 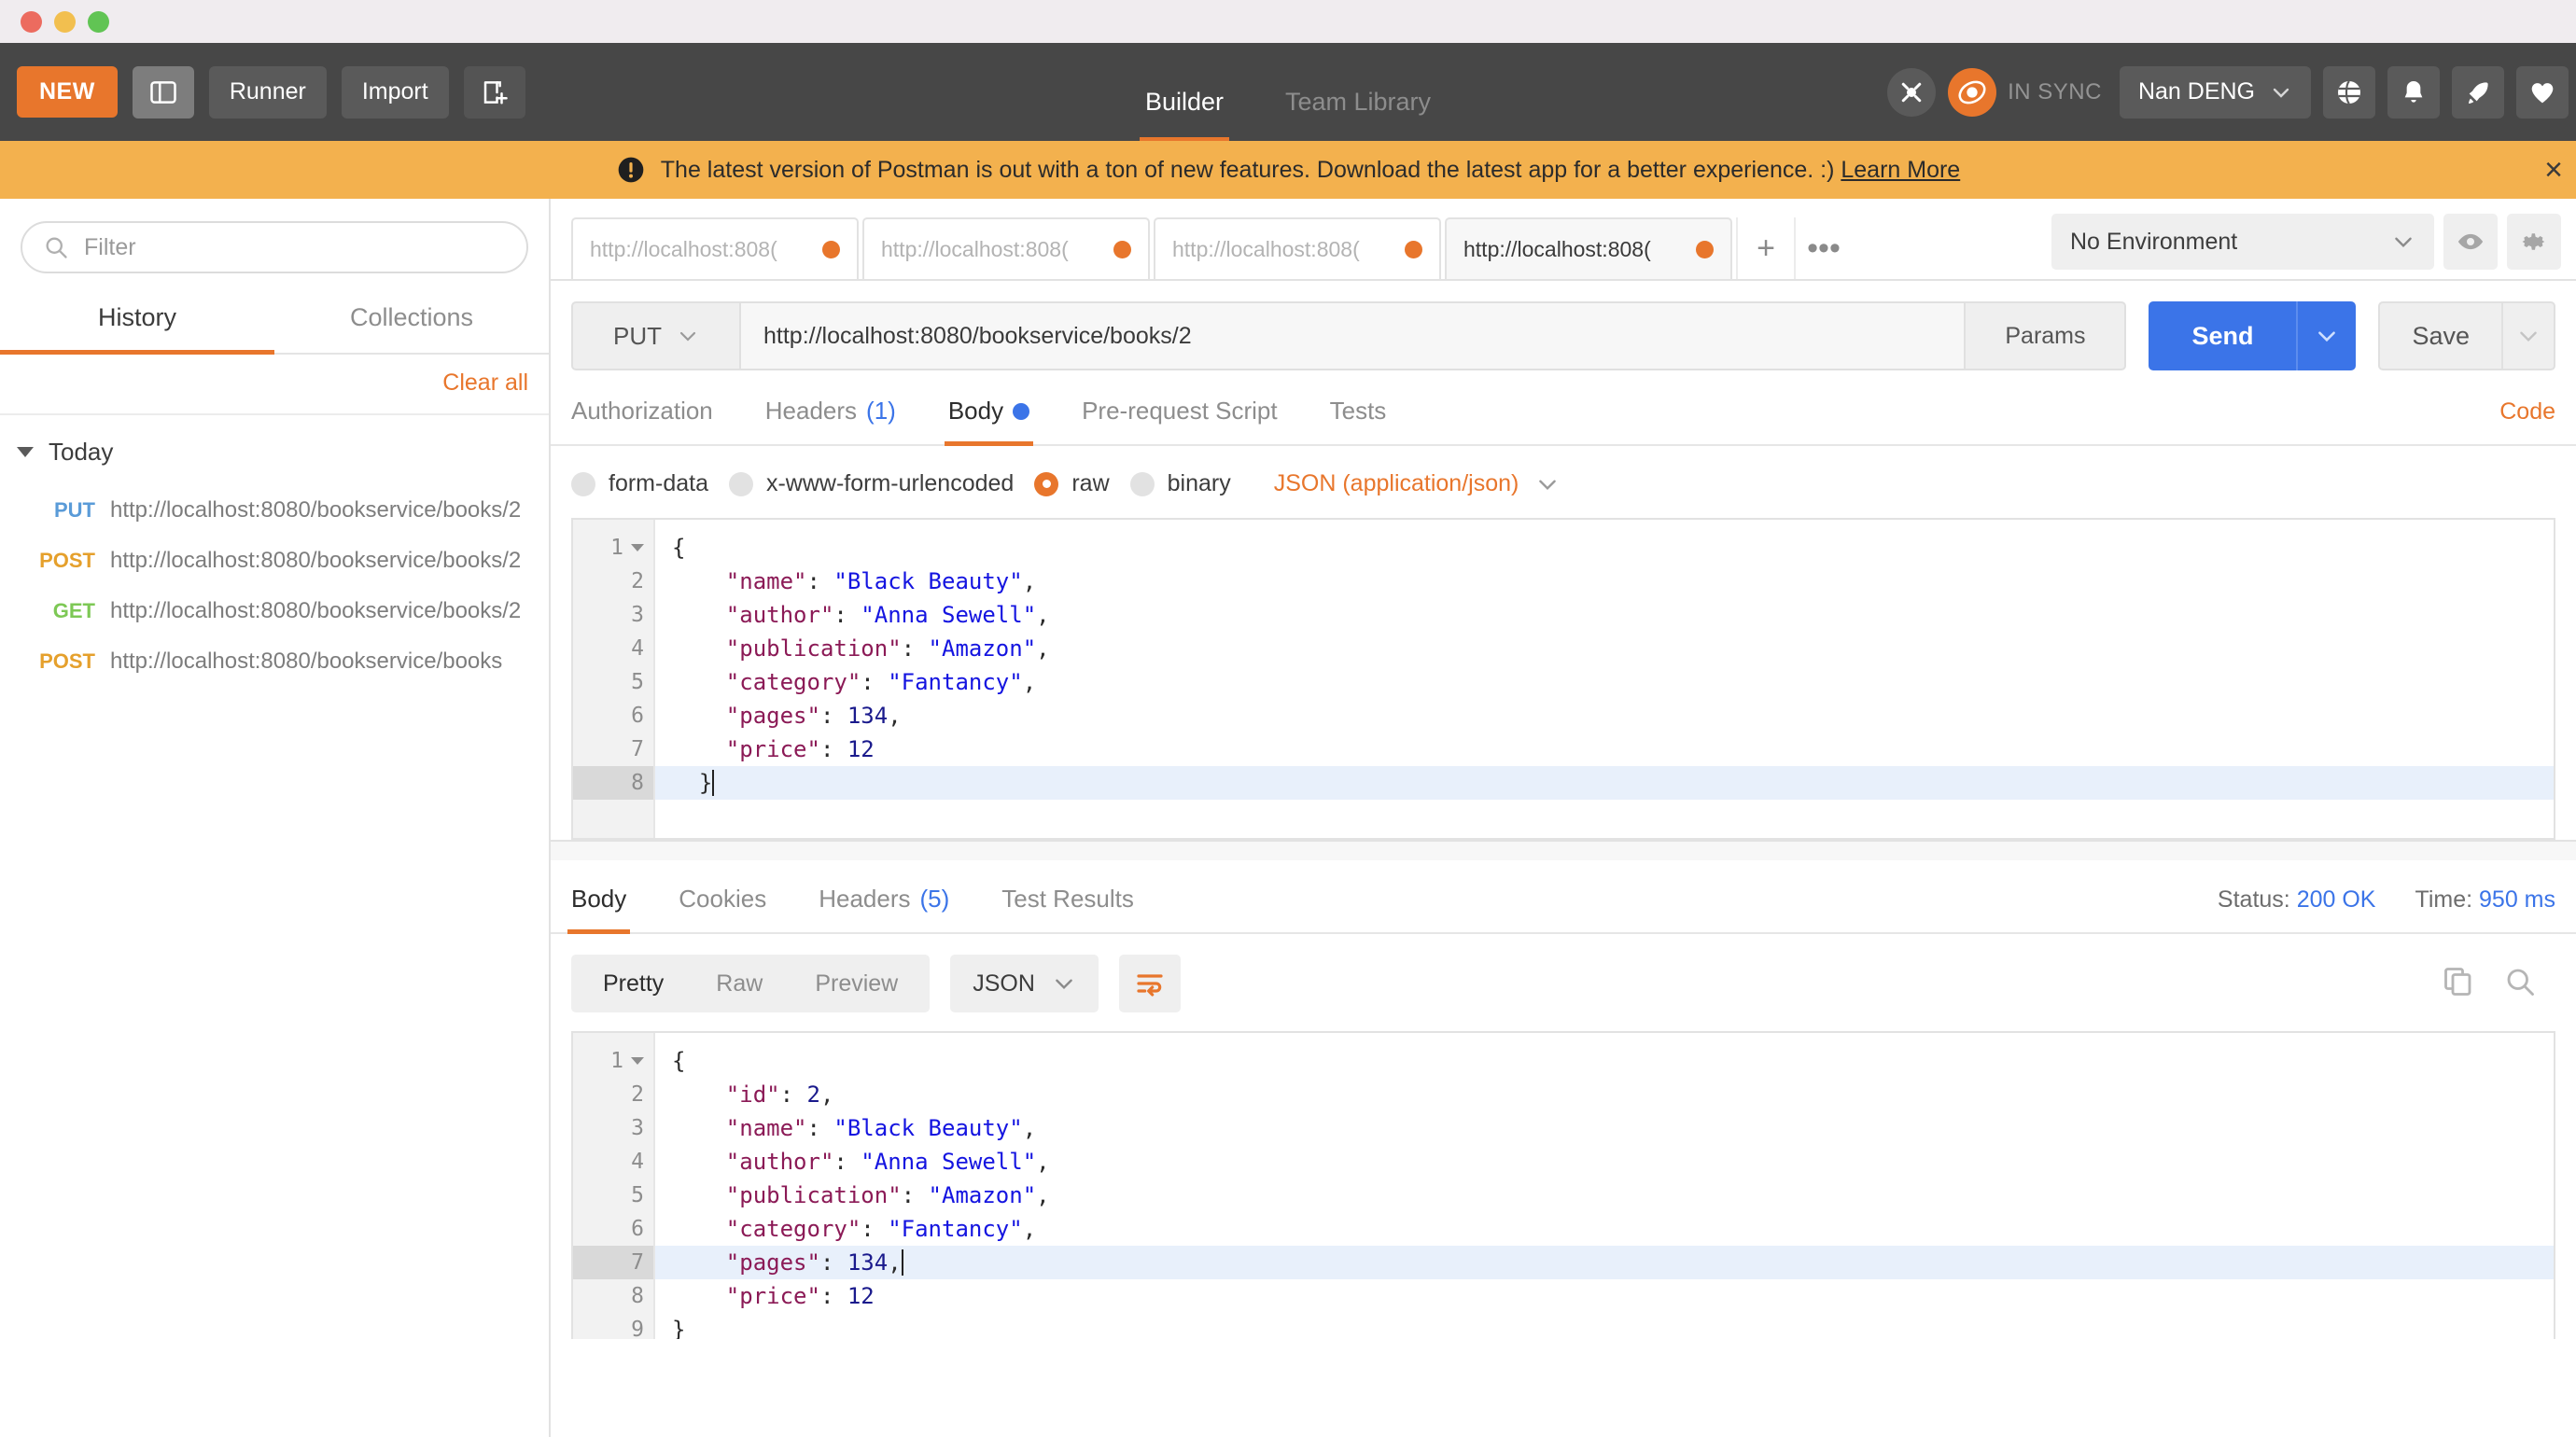 What do you see at coordinates (1149, 983) in the screenshot?
I see `word-wrap-button` at bounding box center [1149, 983].